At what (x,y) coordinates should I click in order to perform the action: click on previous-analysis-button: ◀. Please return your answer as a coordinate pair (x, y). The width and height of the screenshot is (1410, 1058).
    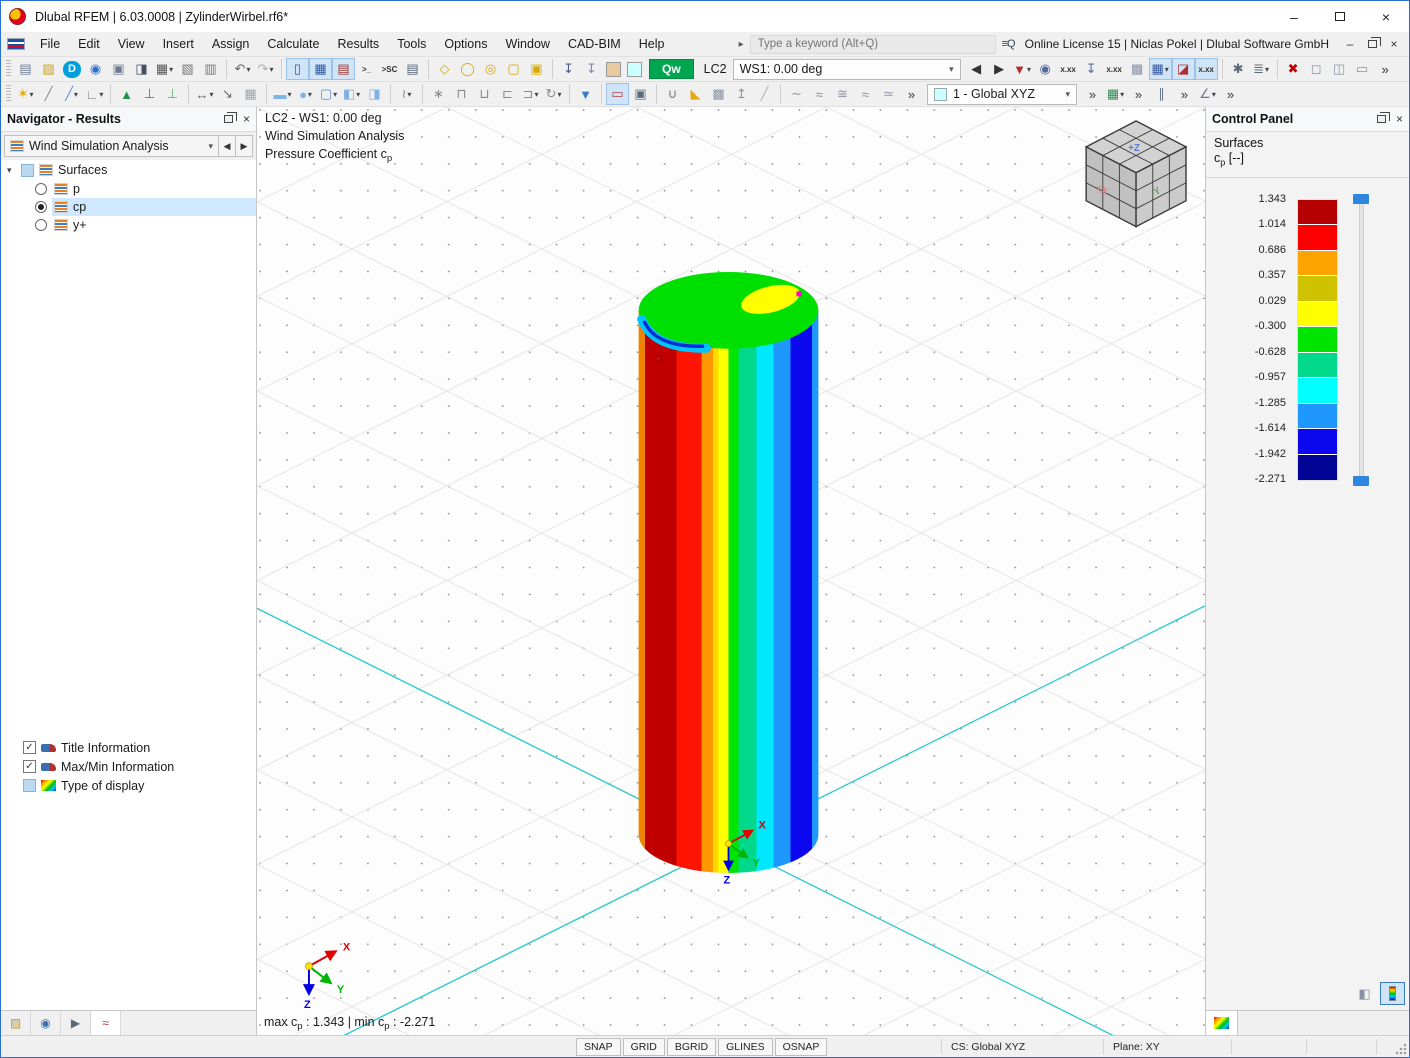
    Looking at the image, I should click on (227, 146).